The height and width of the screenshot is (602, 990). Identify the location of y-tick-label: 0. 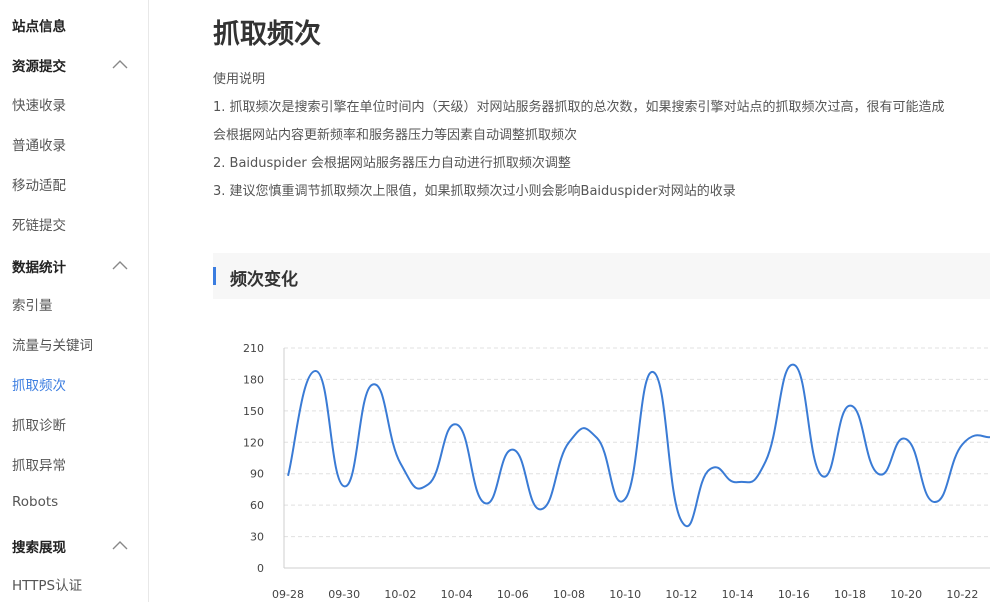
(260, 568).